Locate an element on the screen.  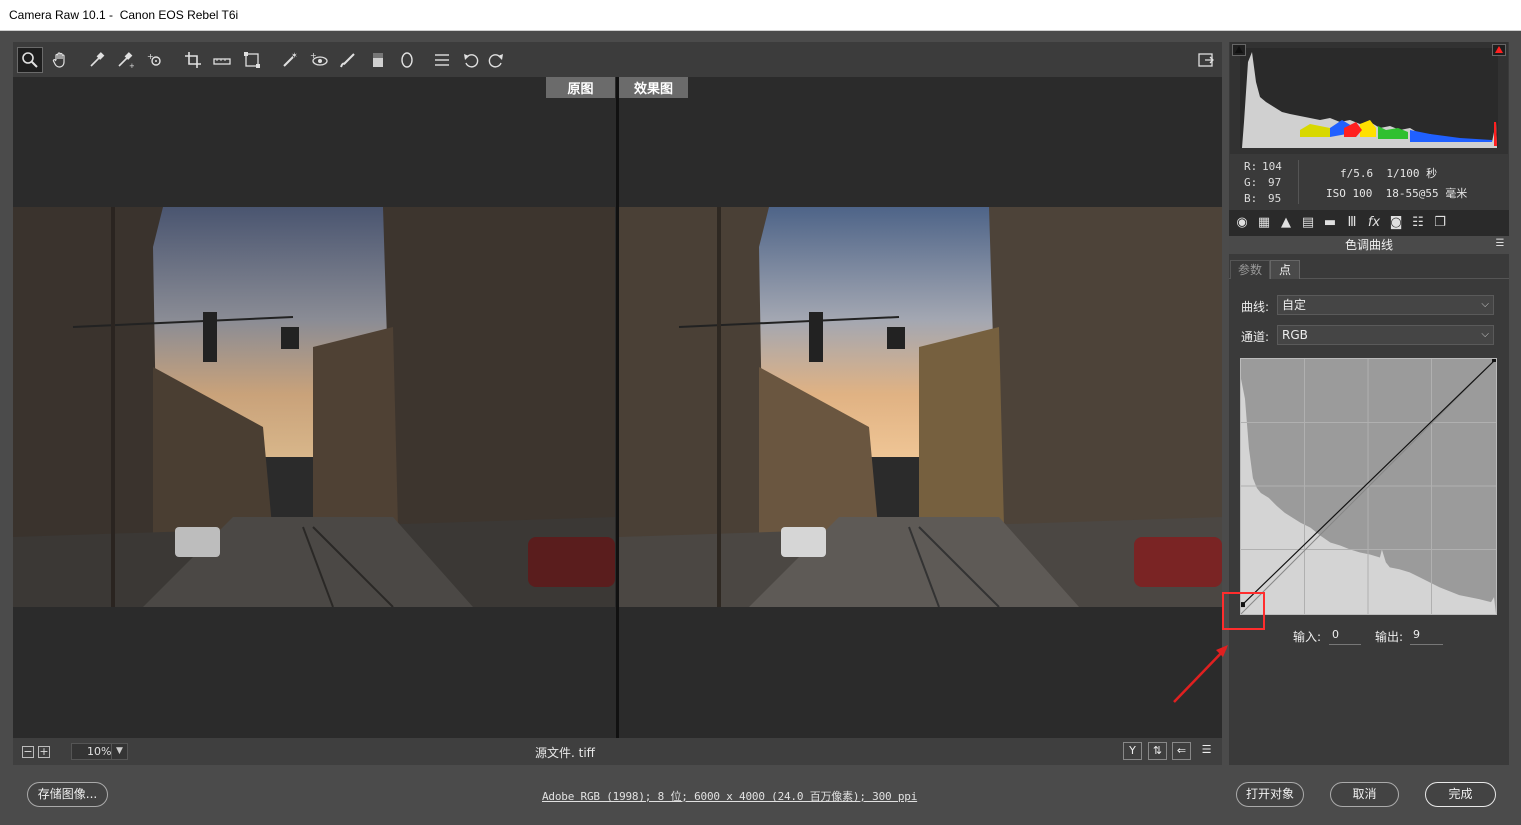
adjustment-brush-icon is located at coordinates (348, 60).